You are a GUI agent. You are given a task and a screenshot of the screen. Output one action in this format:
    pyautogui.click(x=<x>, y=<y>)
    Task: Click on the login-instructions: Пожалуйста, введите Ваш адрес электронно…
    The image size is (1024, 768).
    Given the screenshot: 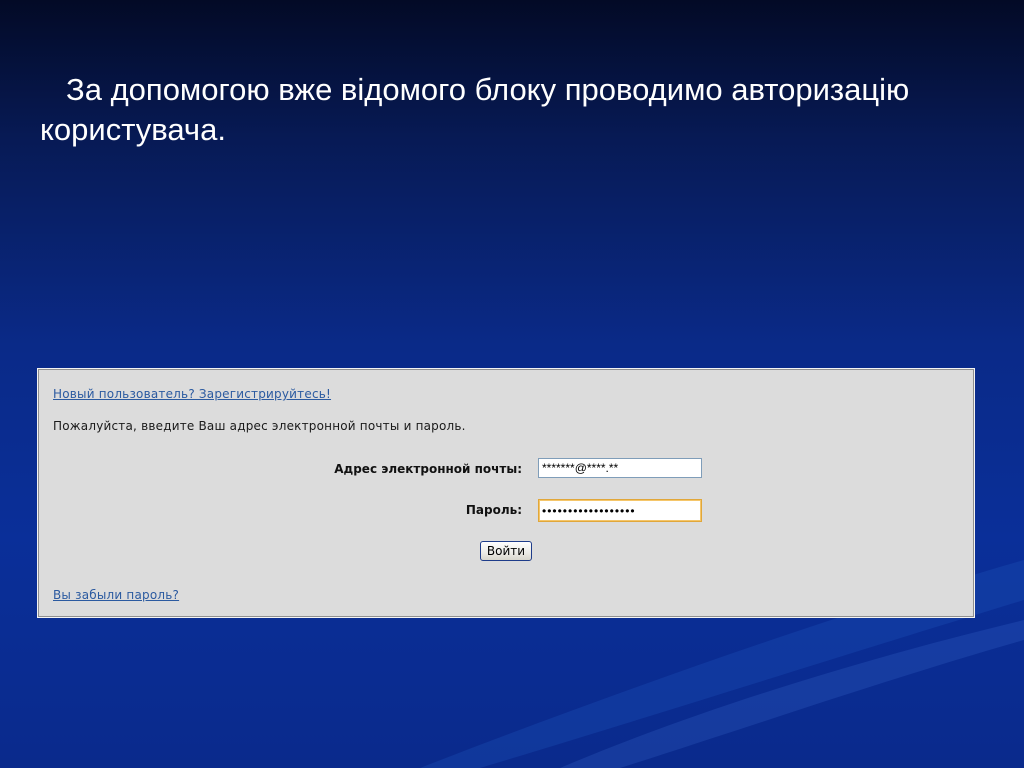 What is the action you would take?
    pyautogui.click(x=259, y=426)
    